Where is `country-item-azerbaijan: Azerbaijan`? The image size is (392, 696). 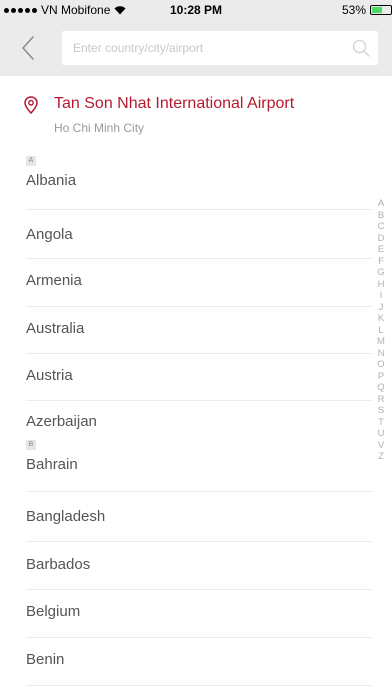
country-item-azerbaijan: Azerbaijan is located at coordinates (199, 434).